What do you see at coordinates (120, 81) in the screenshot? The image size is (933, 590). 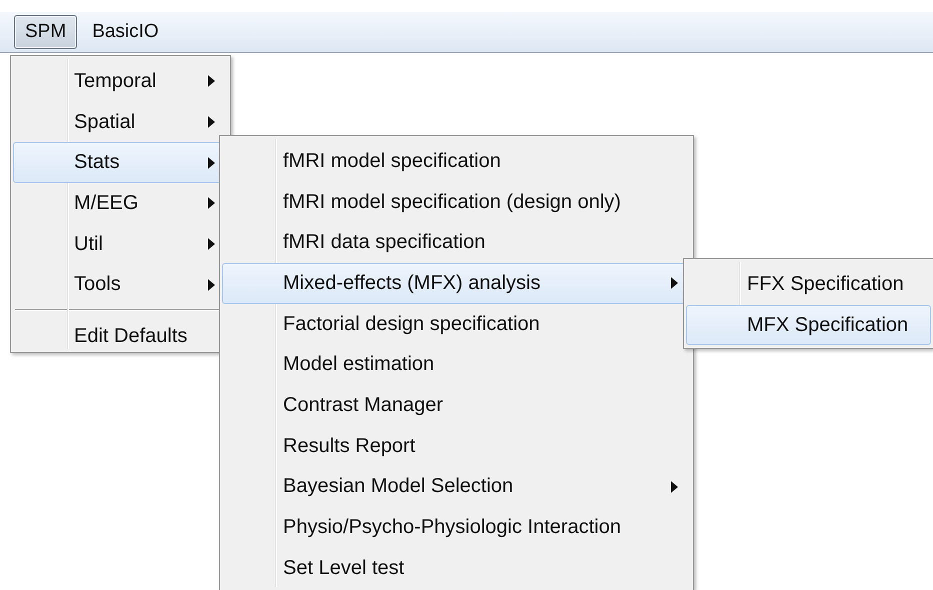 I see `menu-item: Temporal` at bounding box center [120, 81].